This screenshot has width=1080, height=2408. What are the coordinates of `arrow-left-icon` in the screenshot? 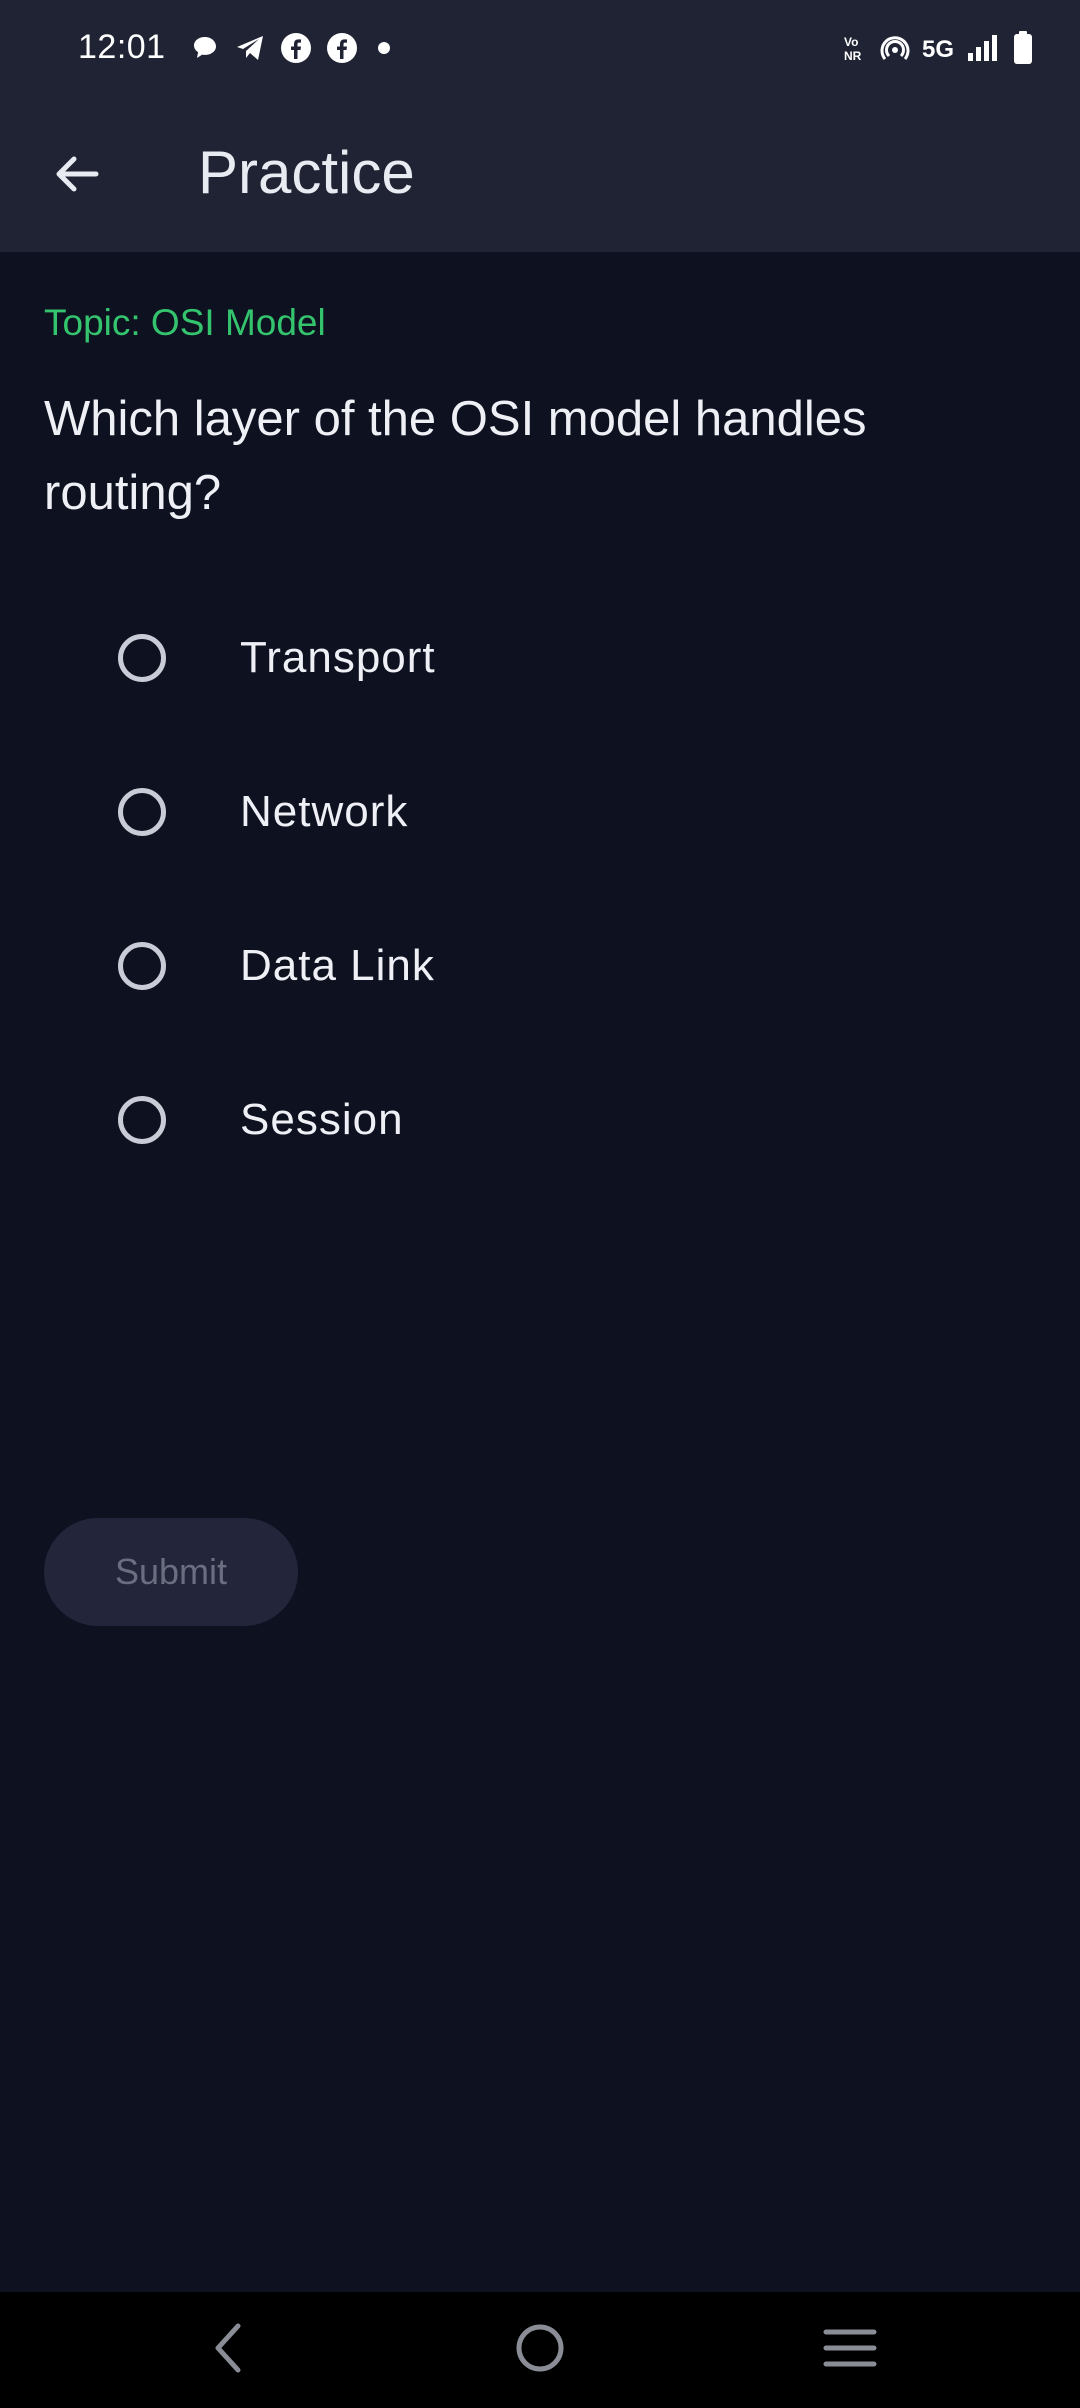 It's located at (76, 176).